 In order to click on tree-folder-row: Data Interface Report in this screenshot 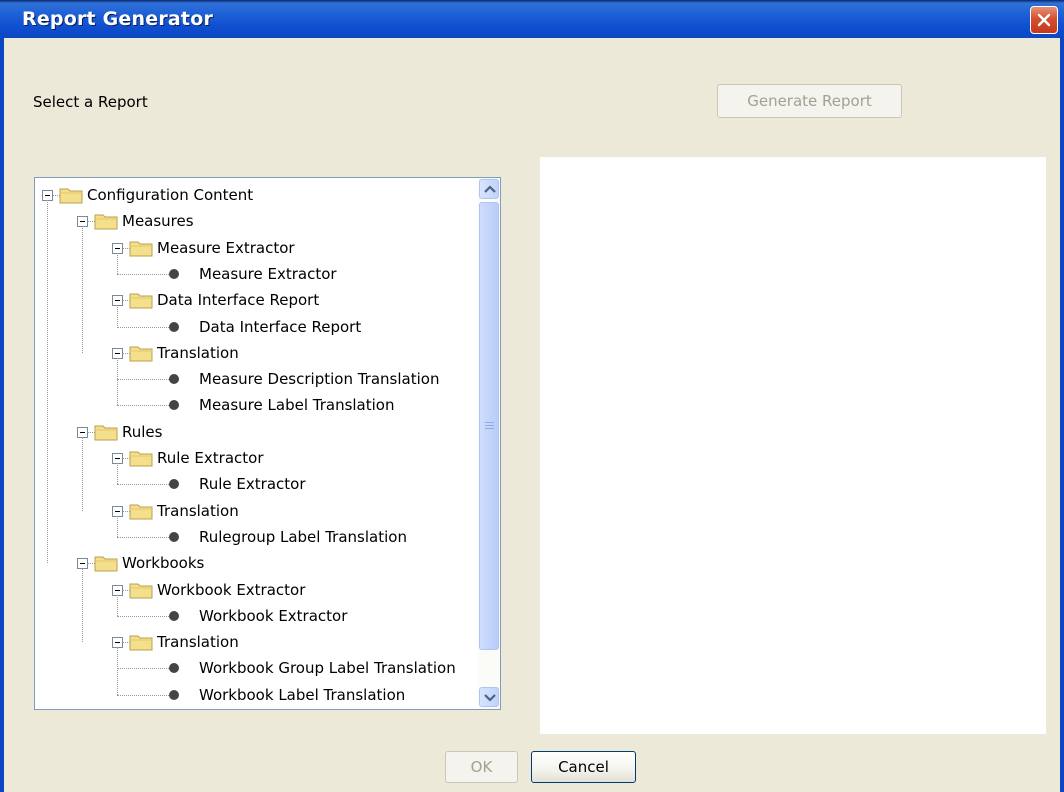, I will do `click(256, 300)`.